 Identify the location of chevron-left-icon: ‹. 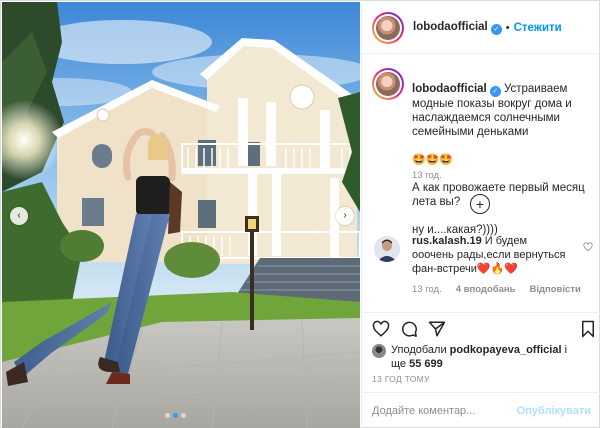
(19, 215).